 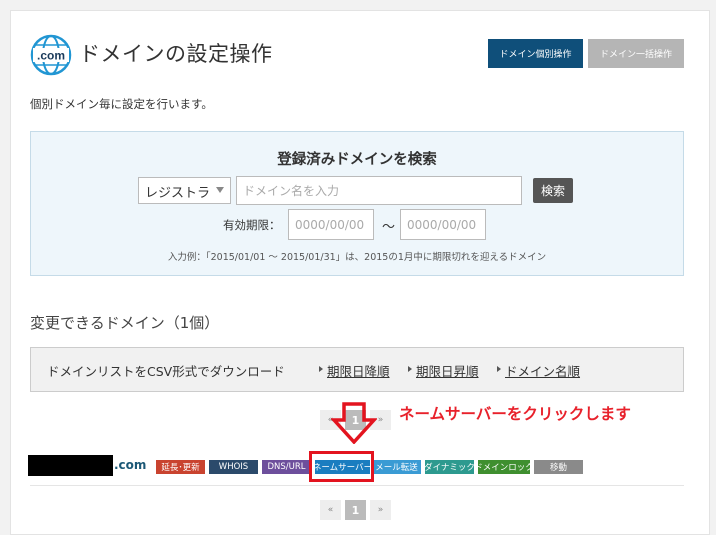 What do you see at coordinates (443, 370) in the screenshot?
I see `sort-expiry-asc-link: 期限日昇順` at bounding box center [443, 370].